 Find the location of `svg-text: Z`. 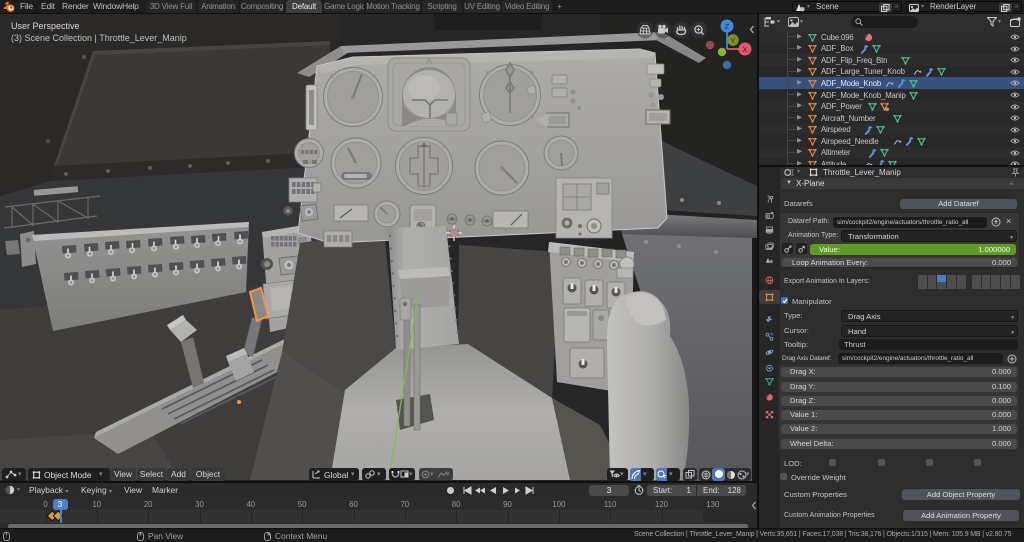

svg-text: Z is located at coordinates (727, 26).